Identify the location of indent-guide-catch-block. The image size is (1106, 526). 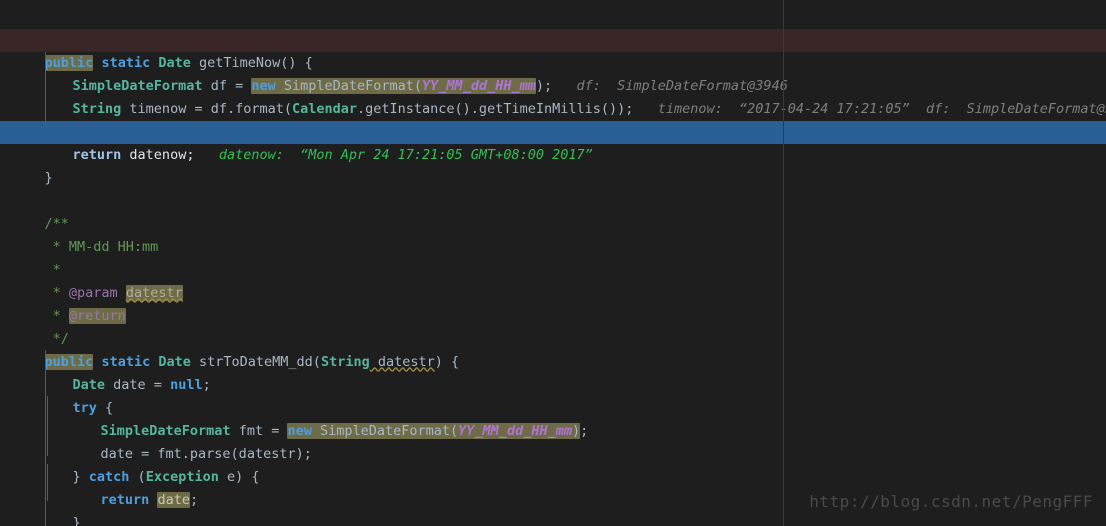
(47, 482).